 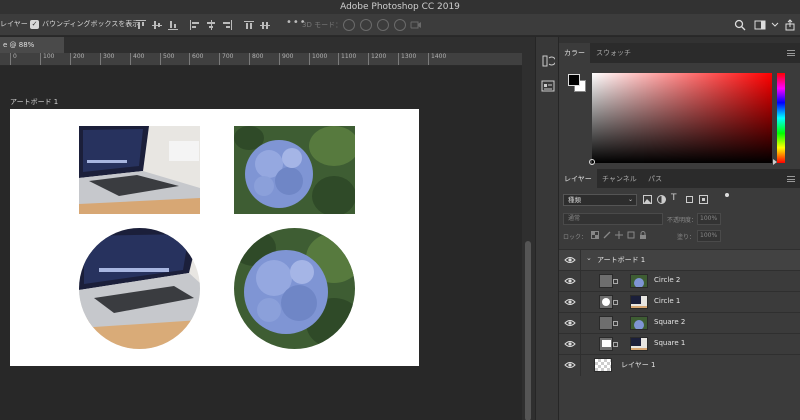 I want to click on layer-row-square-2: Square 2, so click(x=679, y=323).